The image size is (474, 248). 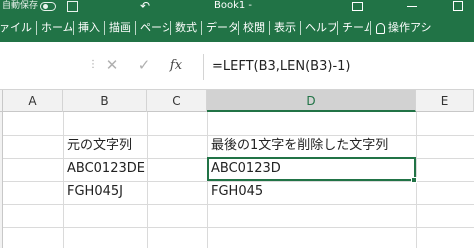 What do you see at coordinates (319, 28) in the screenshot?
I see `tab-help: ヘルプ` at bounding box center [319, 28].